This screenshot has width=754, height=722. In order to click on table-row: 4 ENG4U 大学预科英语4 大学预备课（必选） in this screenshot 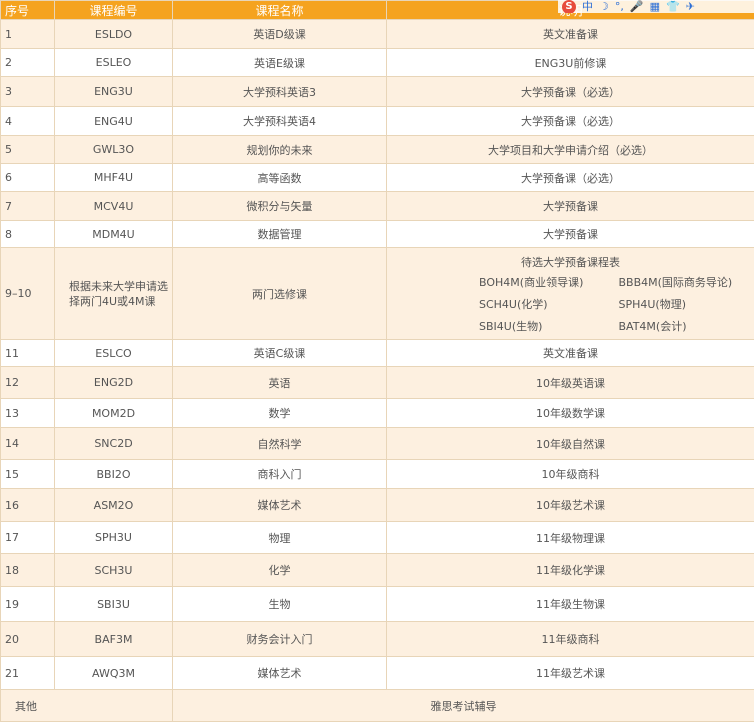, I will do `click(377, 121)`.